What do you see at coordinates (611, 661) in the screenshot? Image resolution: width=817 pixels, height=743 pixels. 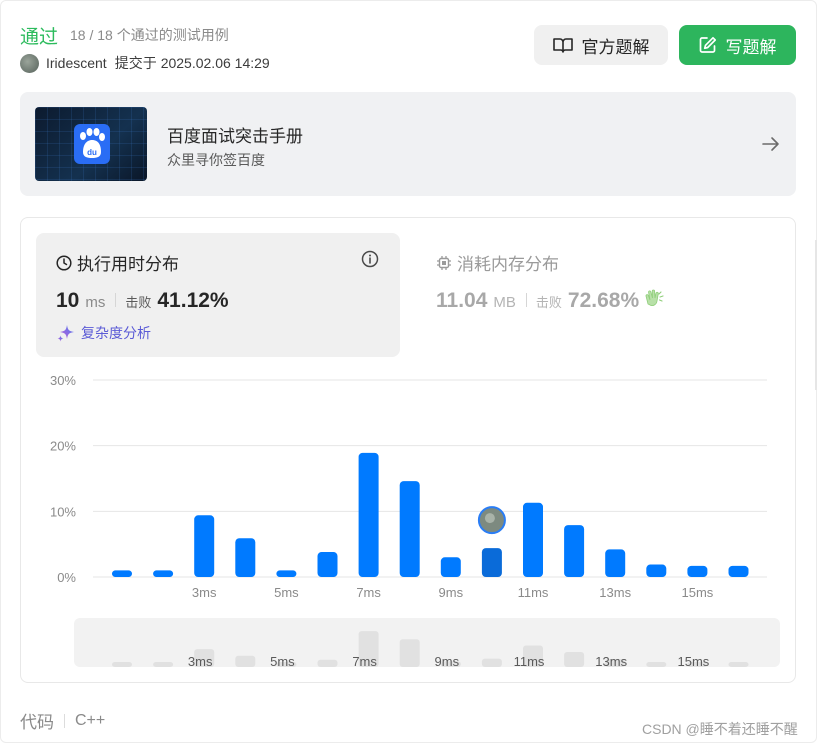 I see `minimap-tick-label: 13ms` at bounding box center [611, 661].